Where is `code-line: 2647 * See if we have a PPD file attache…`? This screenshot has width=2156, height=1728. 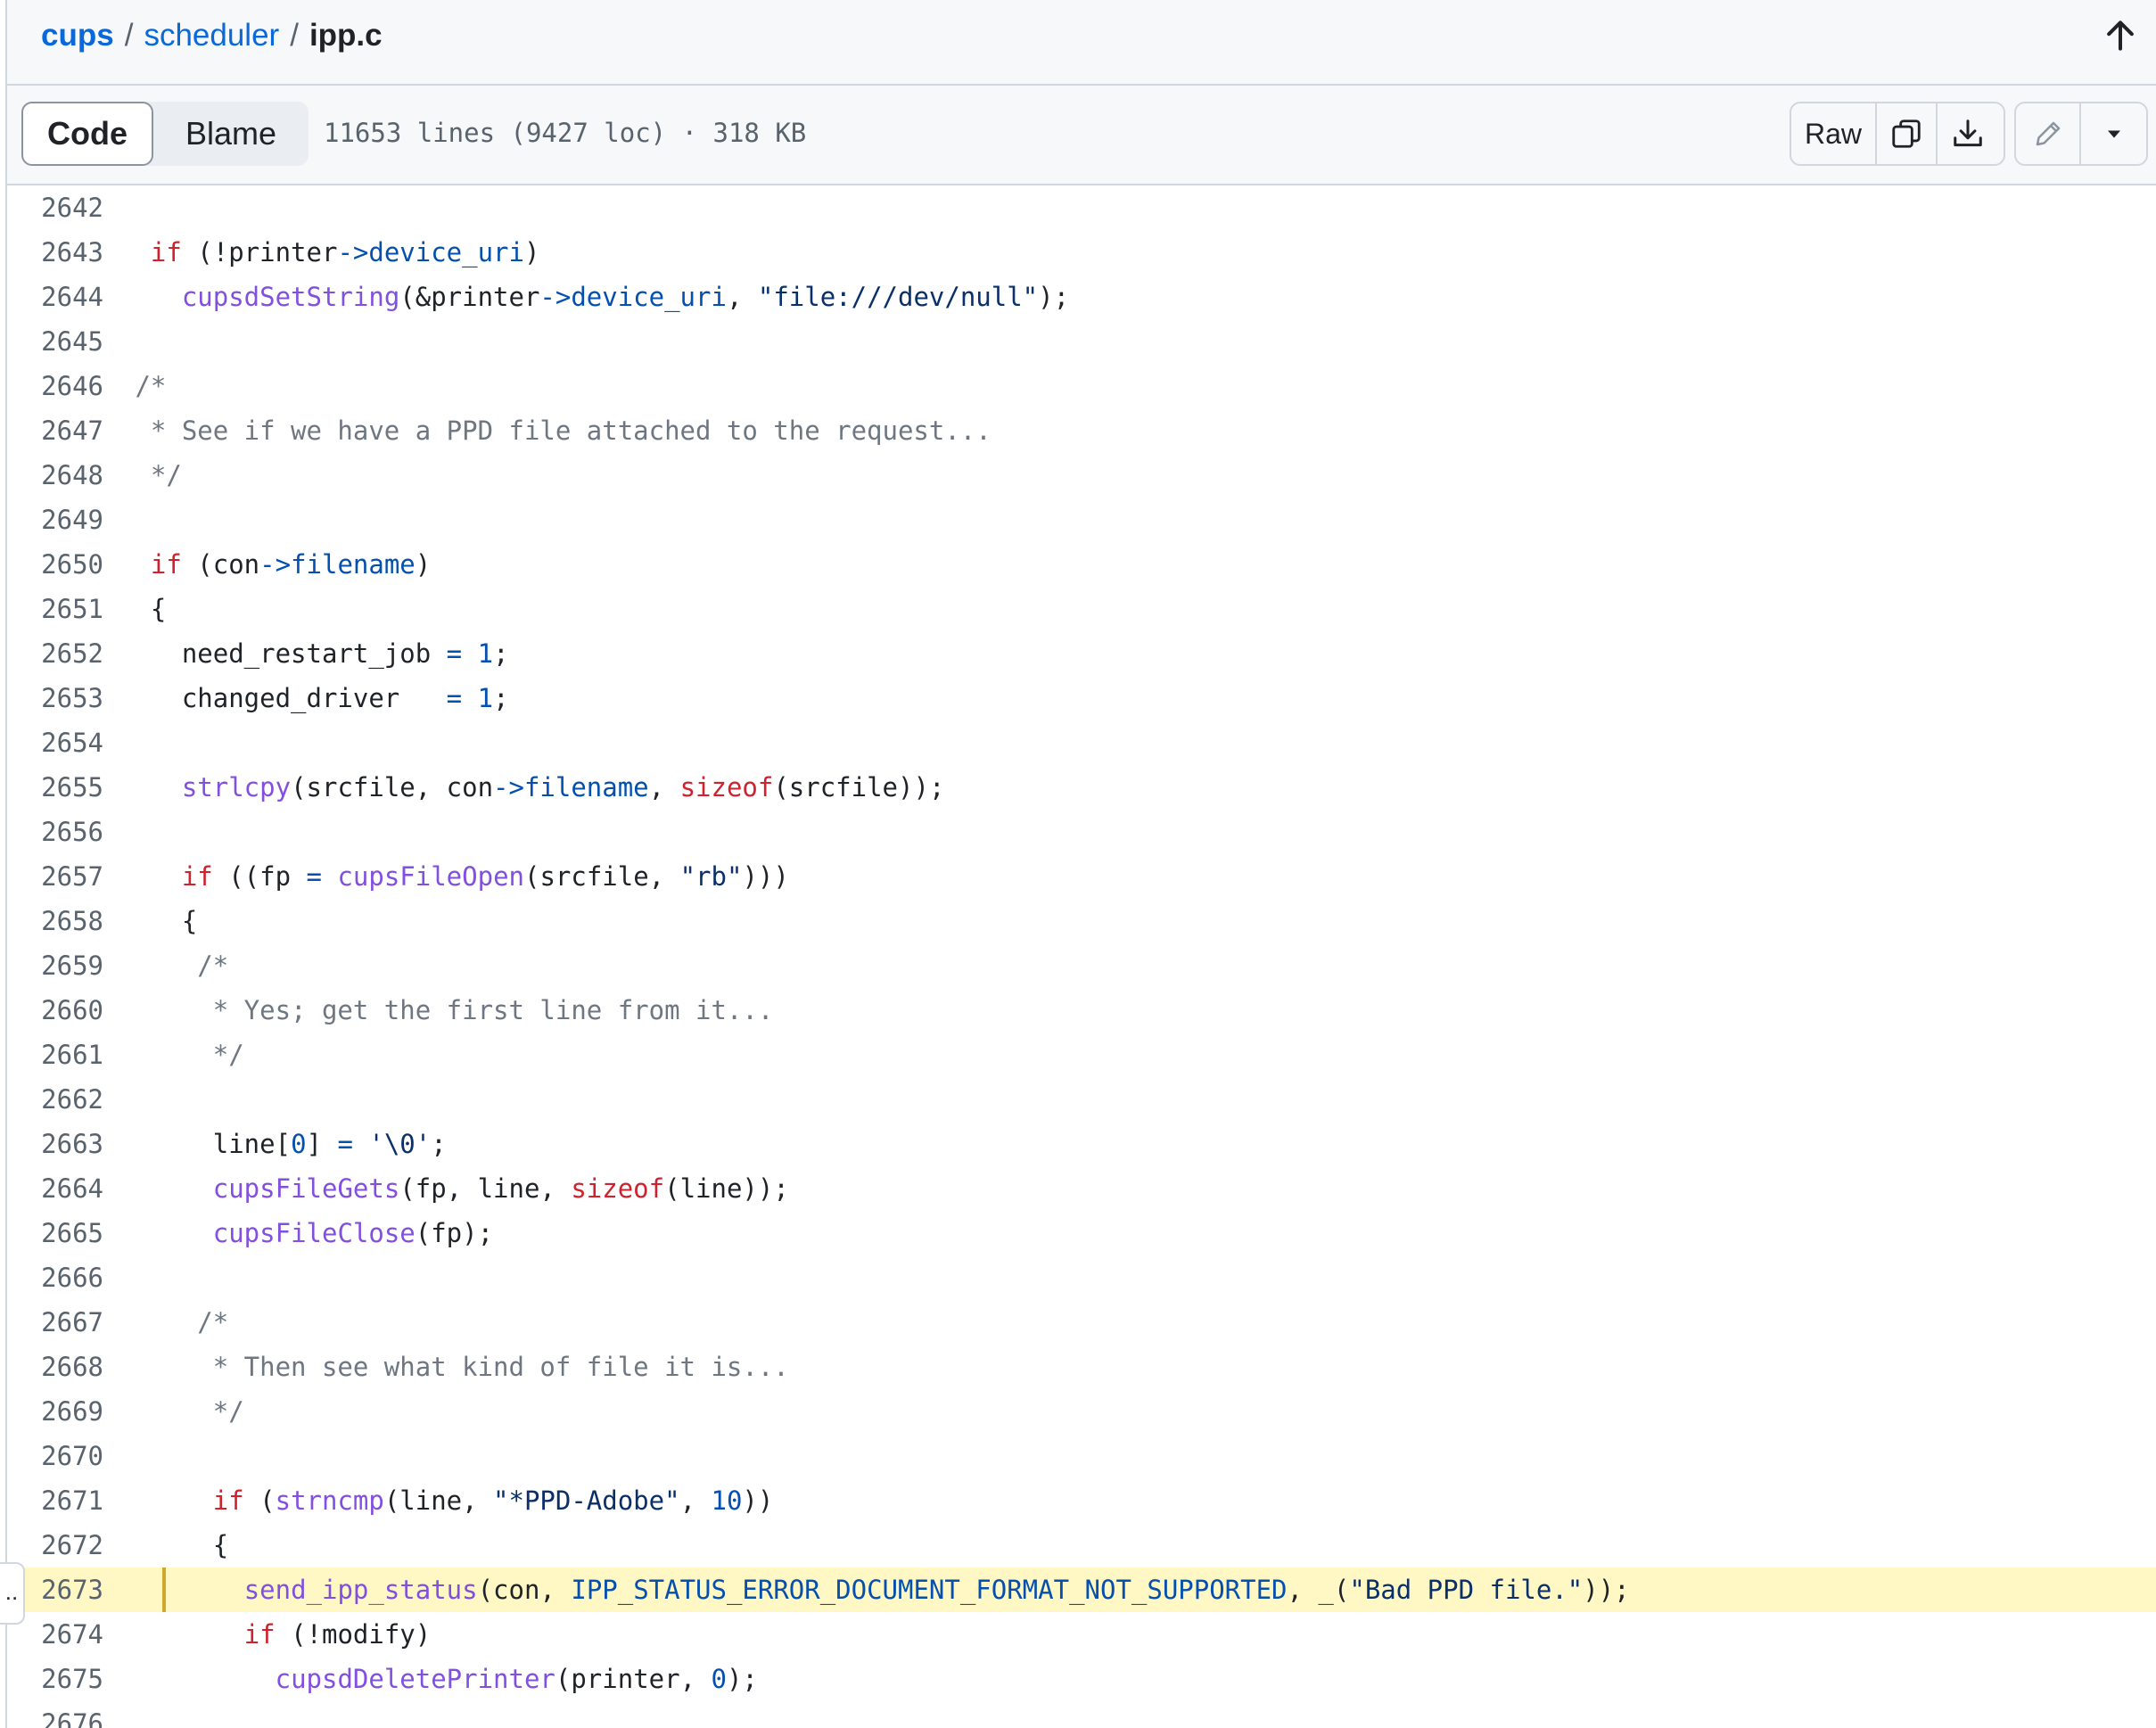 code-line: 2647 * See if we have a PPD file attache… is located at coordinates (1081, 430).